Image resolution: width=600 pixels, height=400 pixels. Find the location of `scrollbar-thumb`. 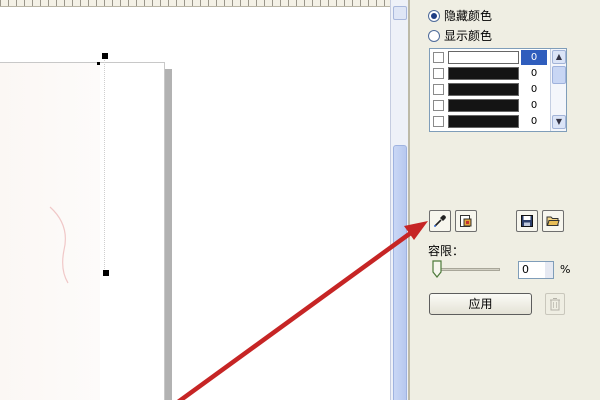

scrollbar-thumb is located at coordinates (400, 272).